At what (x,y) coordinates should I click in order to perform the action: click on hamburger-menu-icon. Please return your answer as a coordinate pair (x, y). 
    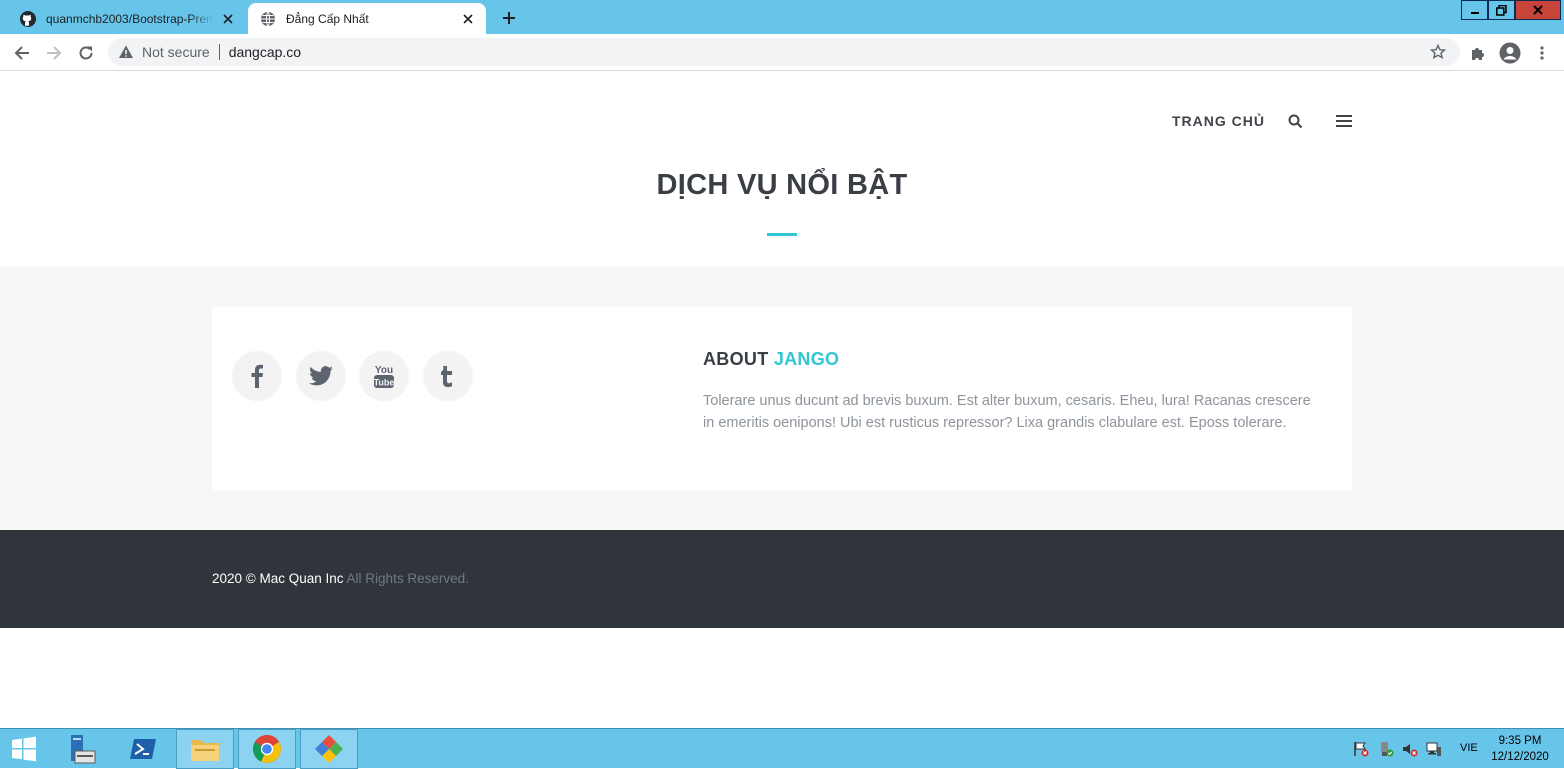
    Looking at the image, I should click on (1344, 121).